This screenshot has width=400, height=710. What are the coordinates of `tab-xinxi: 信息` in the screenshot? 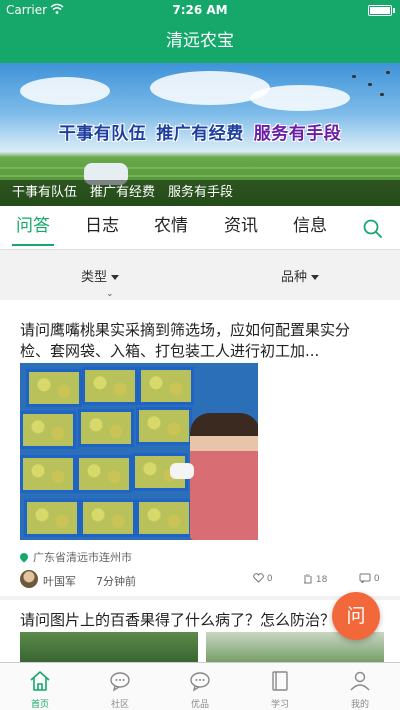 It's located at (310, 228).